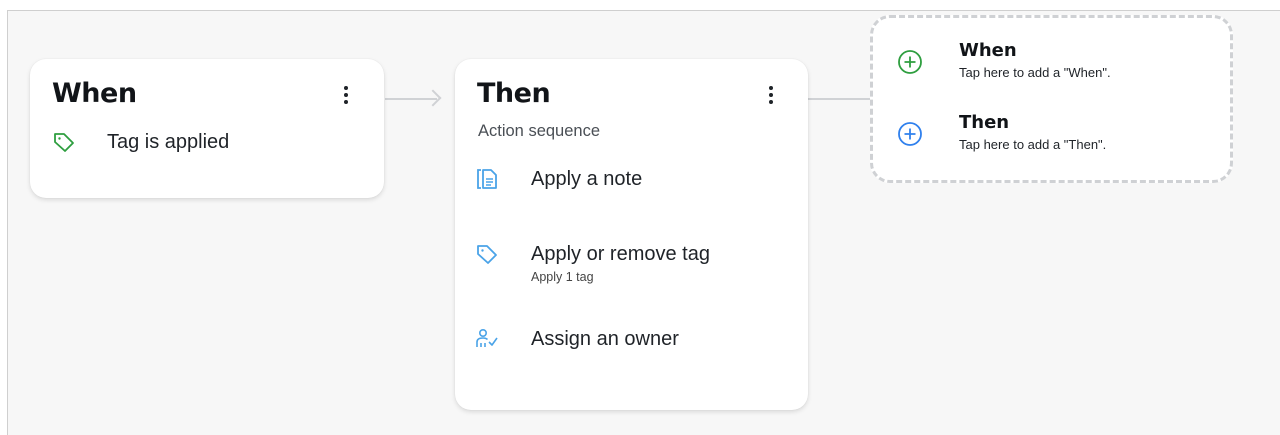  I want to click on action-item-assign-owner: Assign an owner, so click(577, 339).